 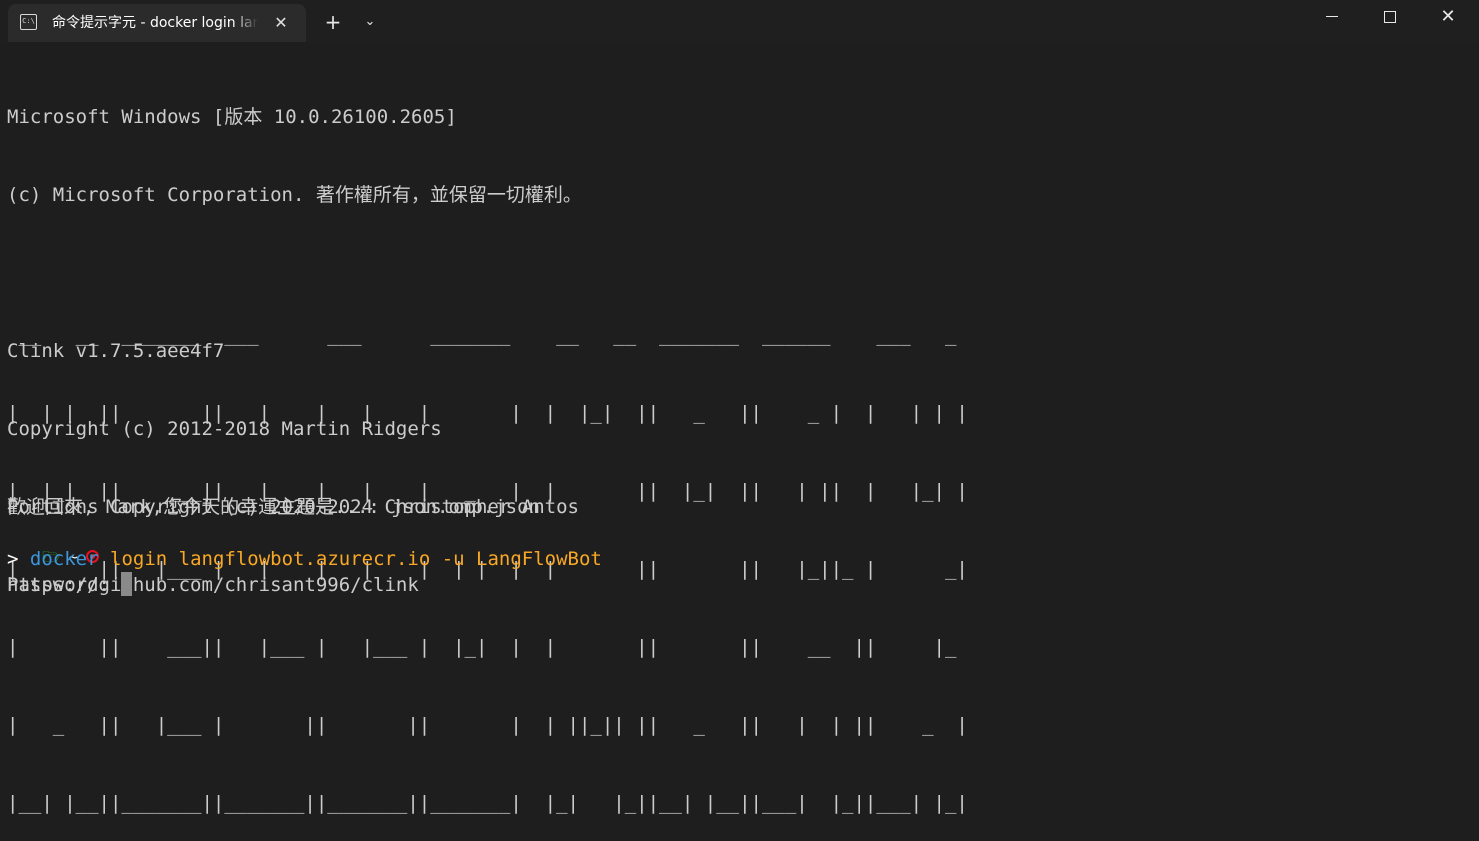 I want to click on minimize-button, so click(x=1332, y=17).